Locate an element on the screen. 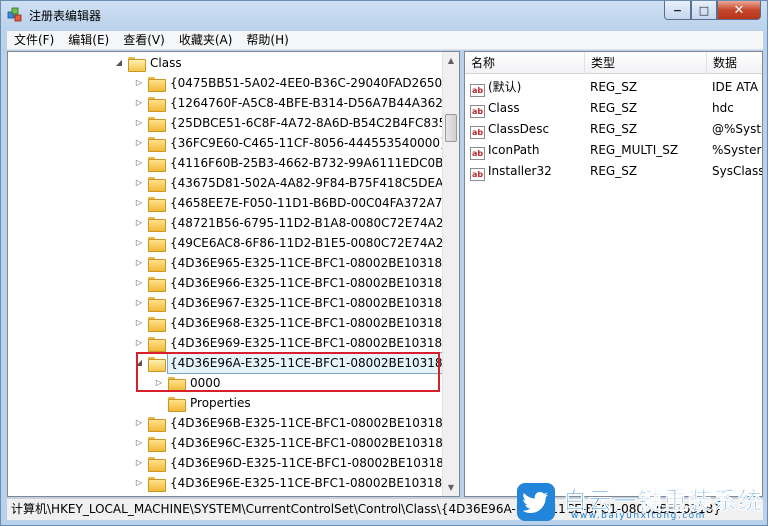  tree-node-label: {48721B56-6795-11D2-B1A8-0080C72E74A2} is located at coordinates (311, 223).